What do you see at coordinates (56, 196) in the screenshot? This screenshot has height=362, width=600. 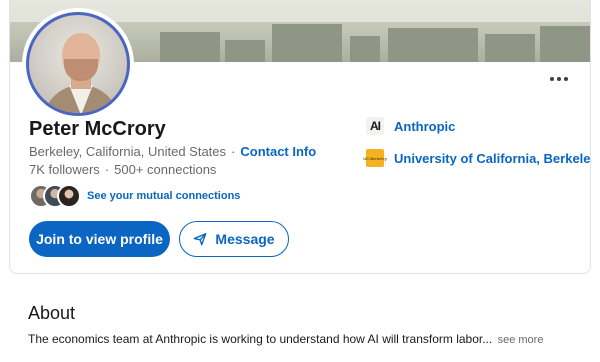 I see `mutual-connection-avatars` at bounding box center [56, 196].